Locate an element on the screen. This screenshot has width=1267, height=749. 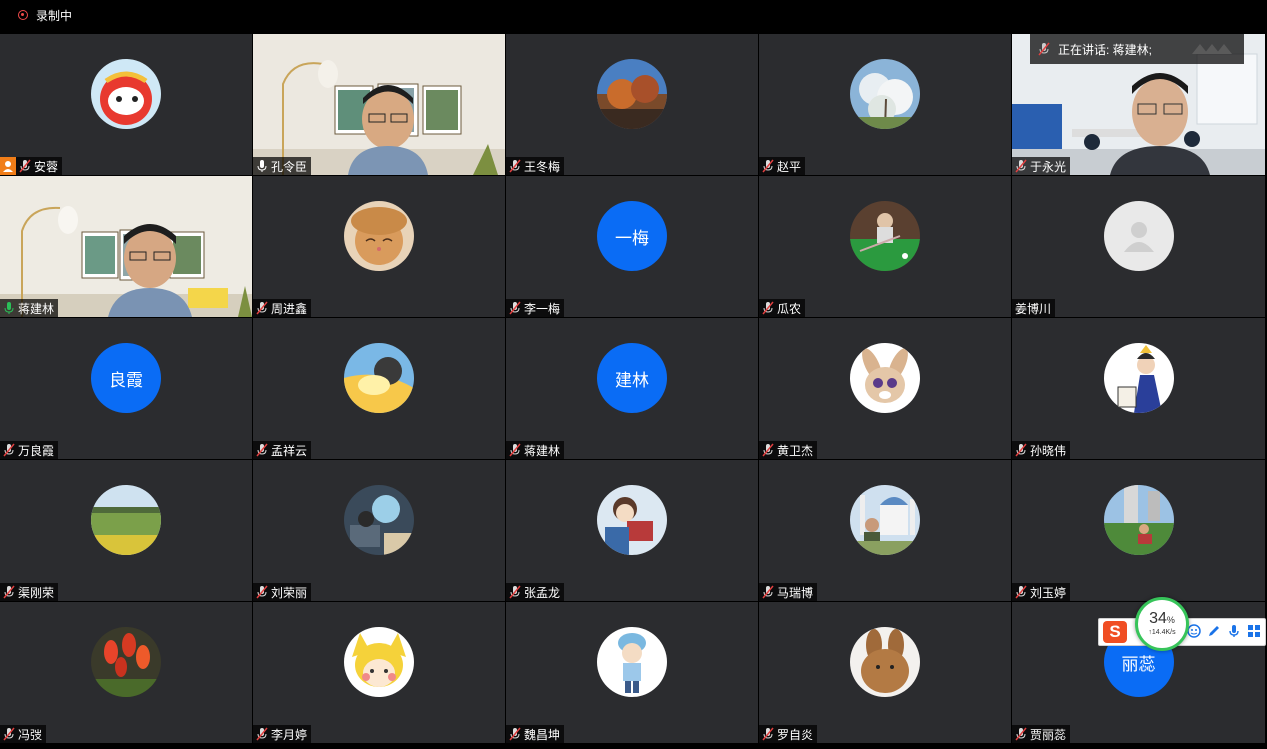
participant-name-bar: 蒋建林 is located at coordinates (535, 450).